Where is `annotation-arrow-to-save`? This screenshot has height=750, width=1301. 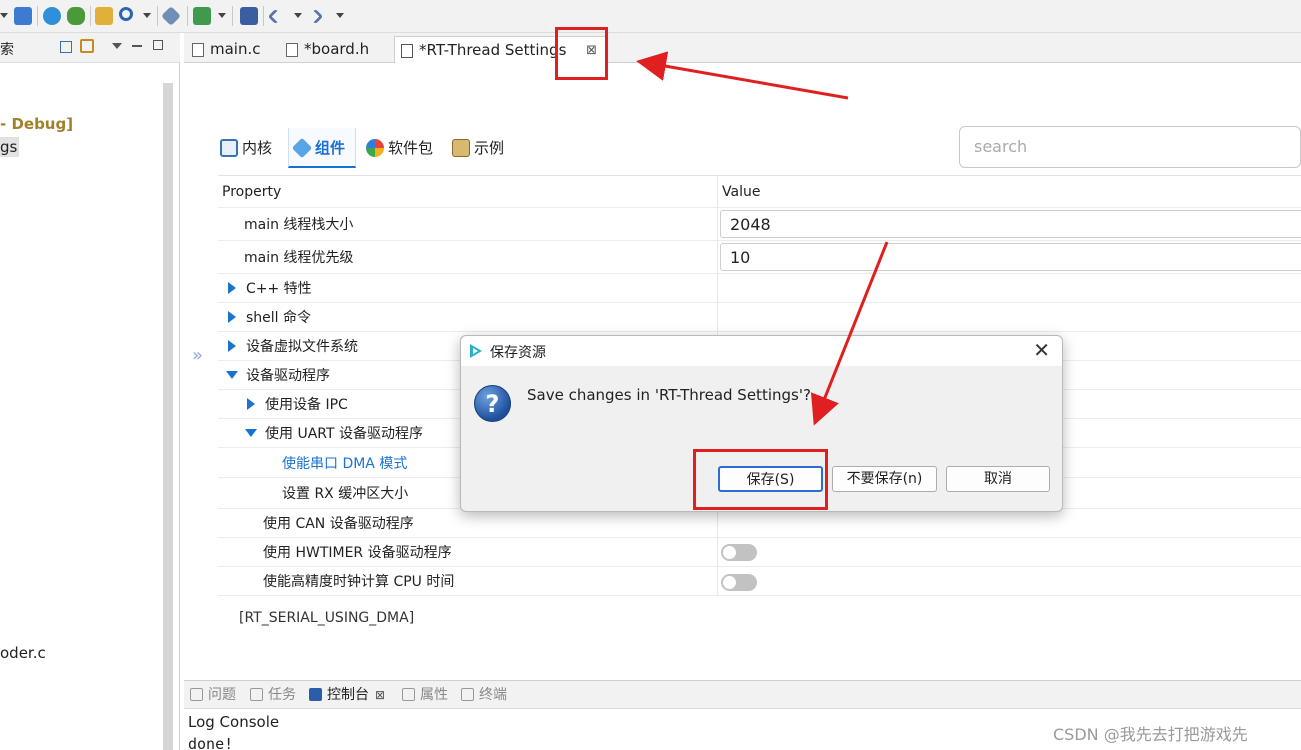
annotation-arrow-to-save is located at coordinates (849, 333).